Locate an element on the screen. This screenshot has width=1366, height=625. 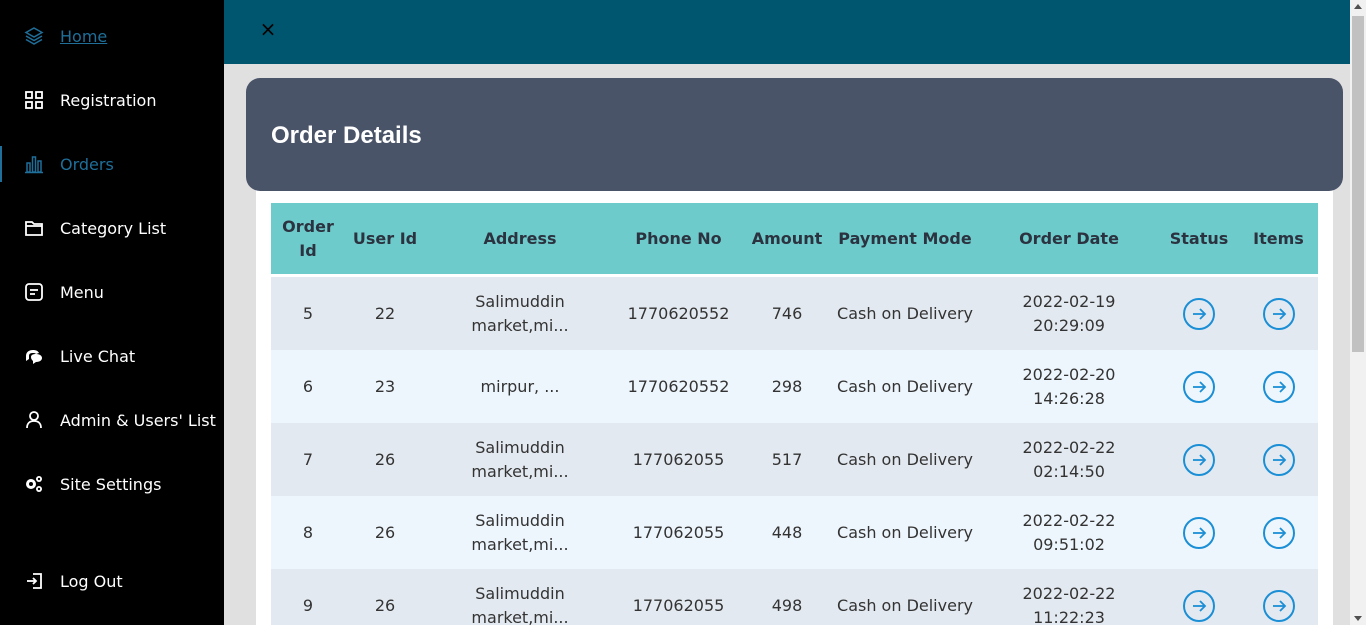
sidebar-item-category-list: Category List is located at coordinates (112, 228).